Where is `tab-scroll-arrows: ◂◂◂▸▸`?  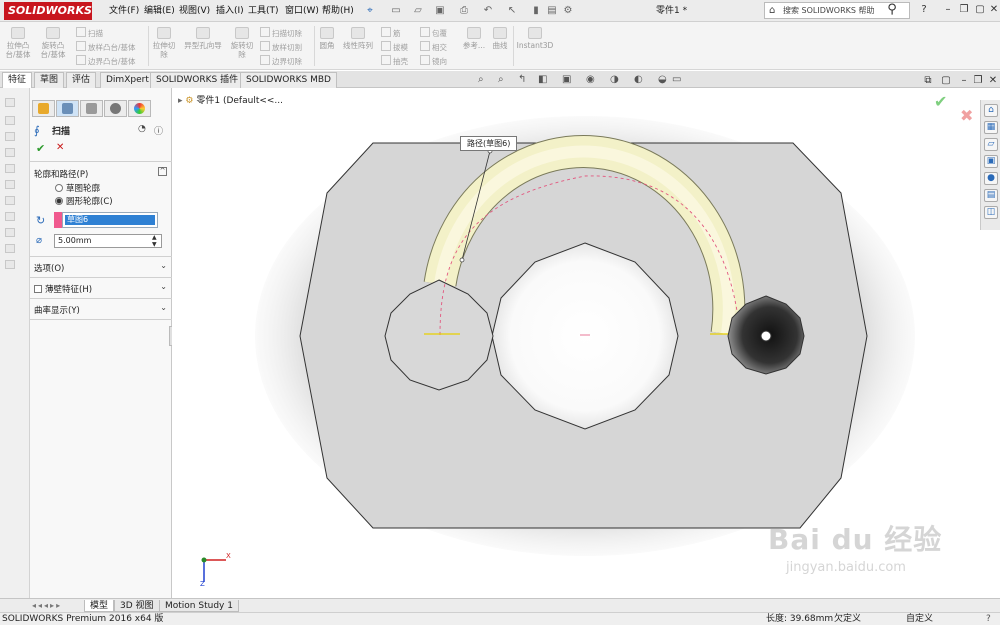 tab-scroll-arrows: ◂◂◂▸▸ is located at coordinates (47, 605).